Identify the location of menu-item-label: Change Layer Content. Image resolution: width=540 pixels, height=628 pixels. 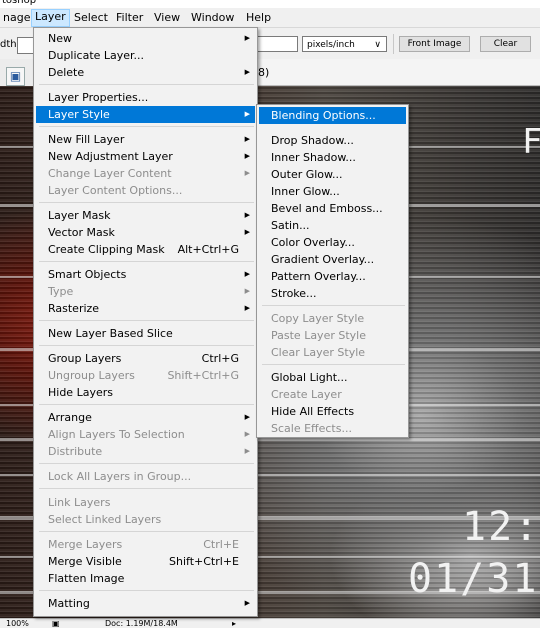
(110, 173).